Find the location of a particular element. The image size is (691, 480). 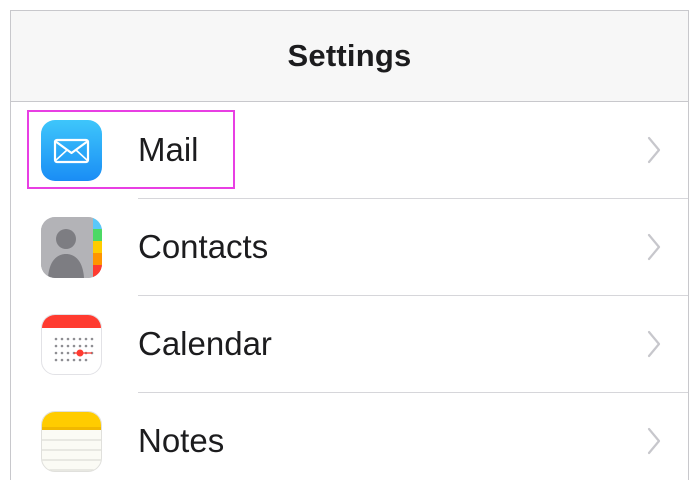

mail-icon is located at coordinates (71, 150).